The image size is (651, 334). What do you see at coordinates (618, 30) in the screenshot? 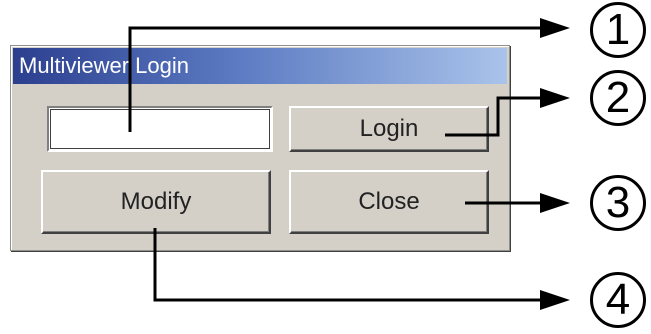
I see `callout-number-1: 1` at bounding box center [618, 30].